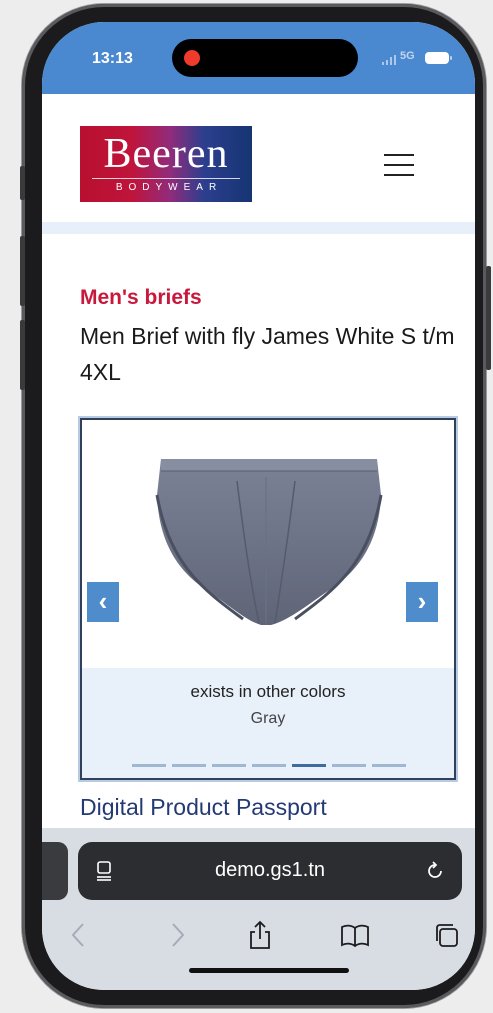 The image size is (493, 1013). I want to click on product-title: Men Brief with fly James White S t/m 4XL, so click(267, 354).